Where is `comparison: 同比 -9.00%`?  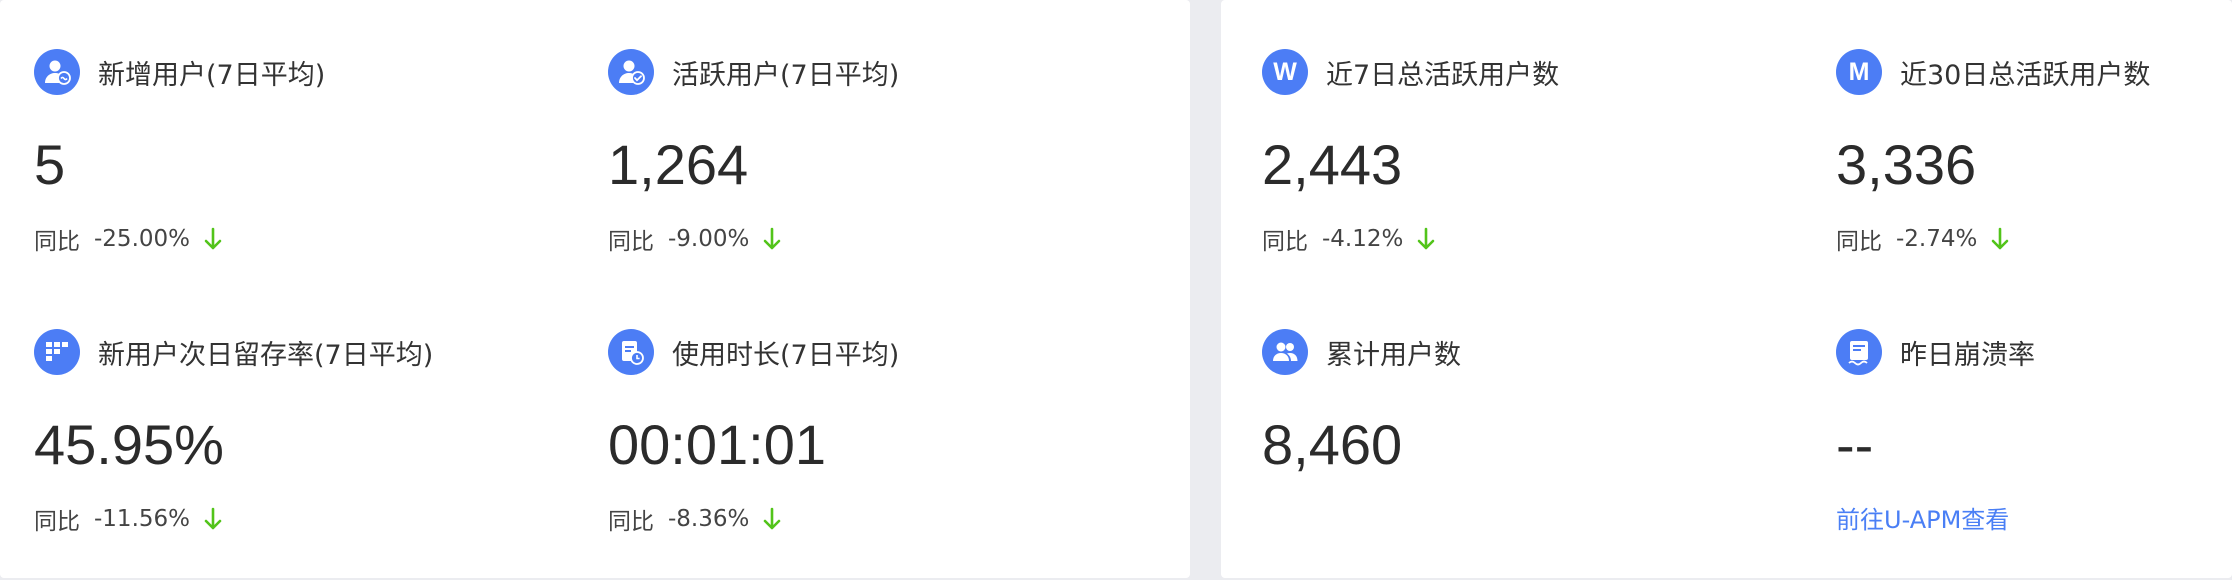 comparison: 同比 -9.00% is located at coordinates (694, 239).